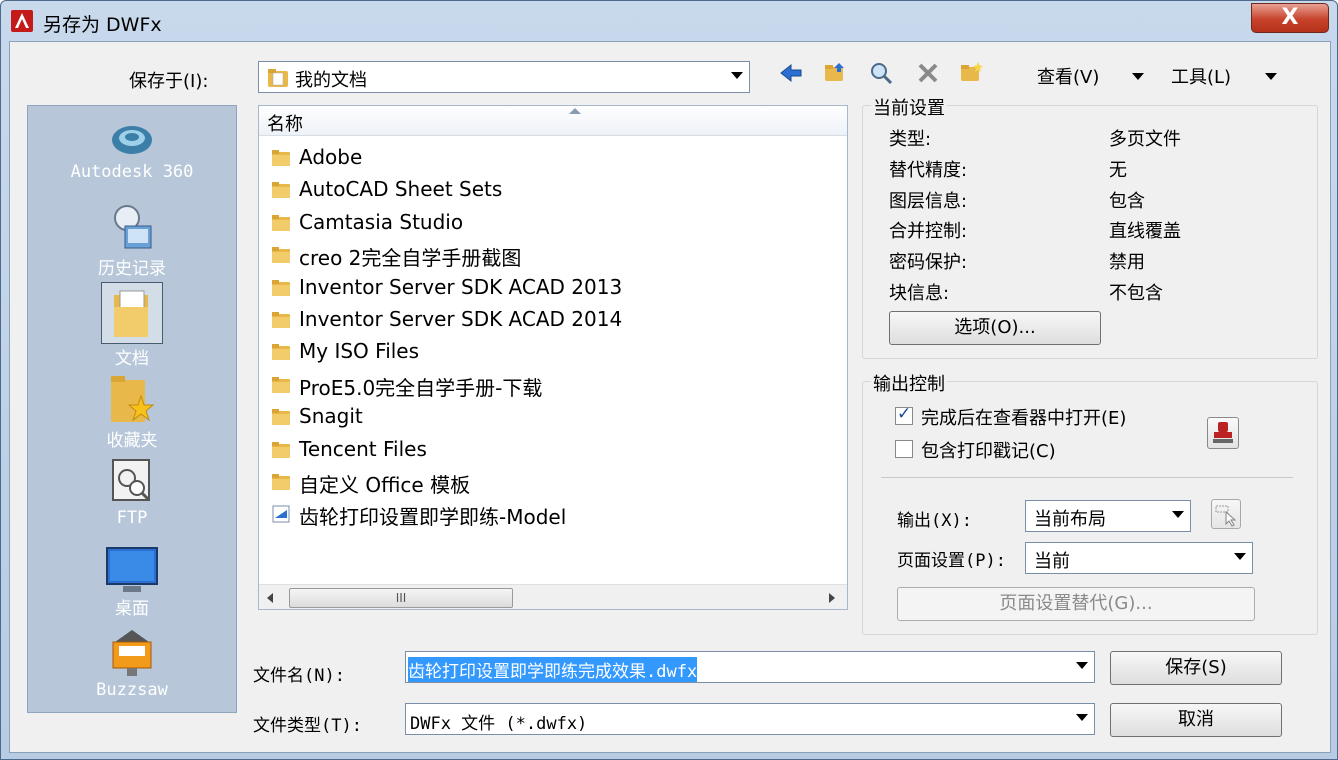 The width and height of the screenshot is (1338, 760). What do you see at coordinates (791, 73) in the screenshot?
I see `back-arrow-icon` at bounding box center [791, 73].